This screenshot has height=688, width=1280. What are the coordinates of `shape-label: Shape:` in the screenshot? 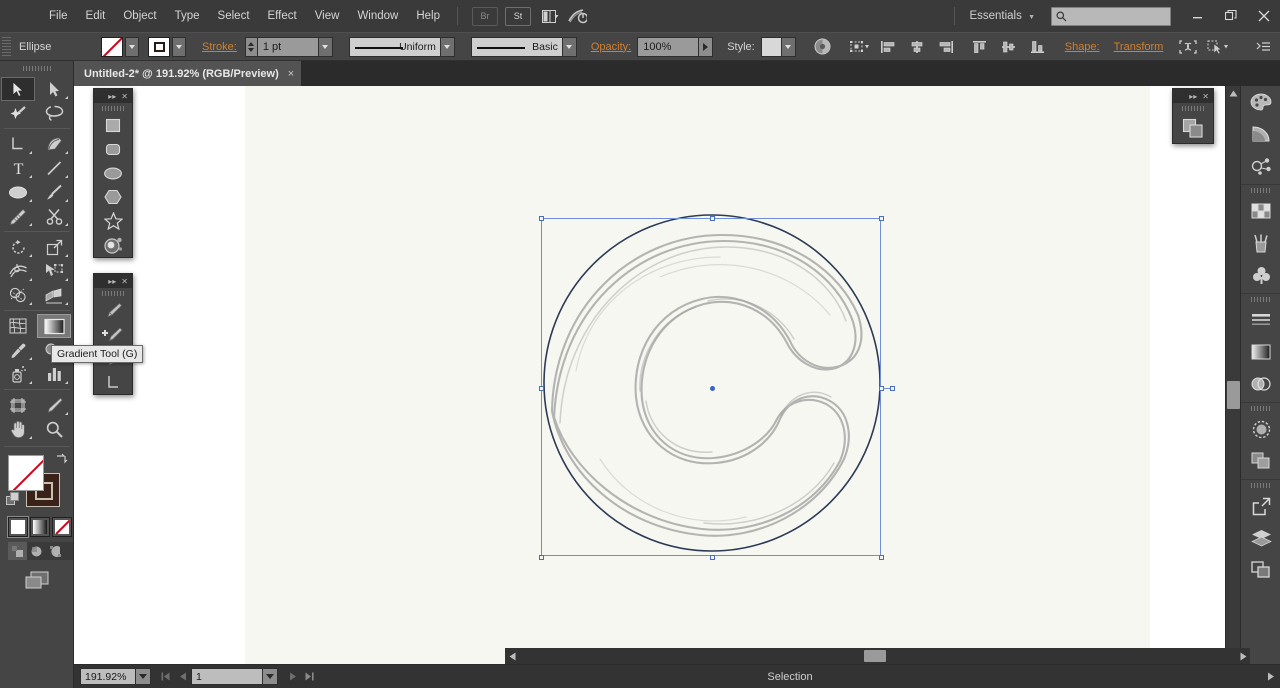 It's located at (1082, 47).